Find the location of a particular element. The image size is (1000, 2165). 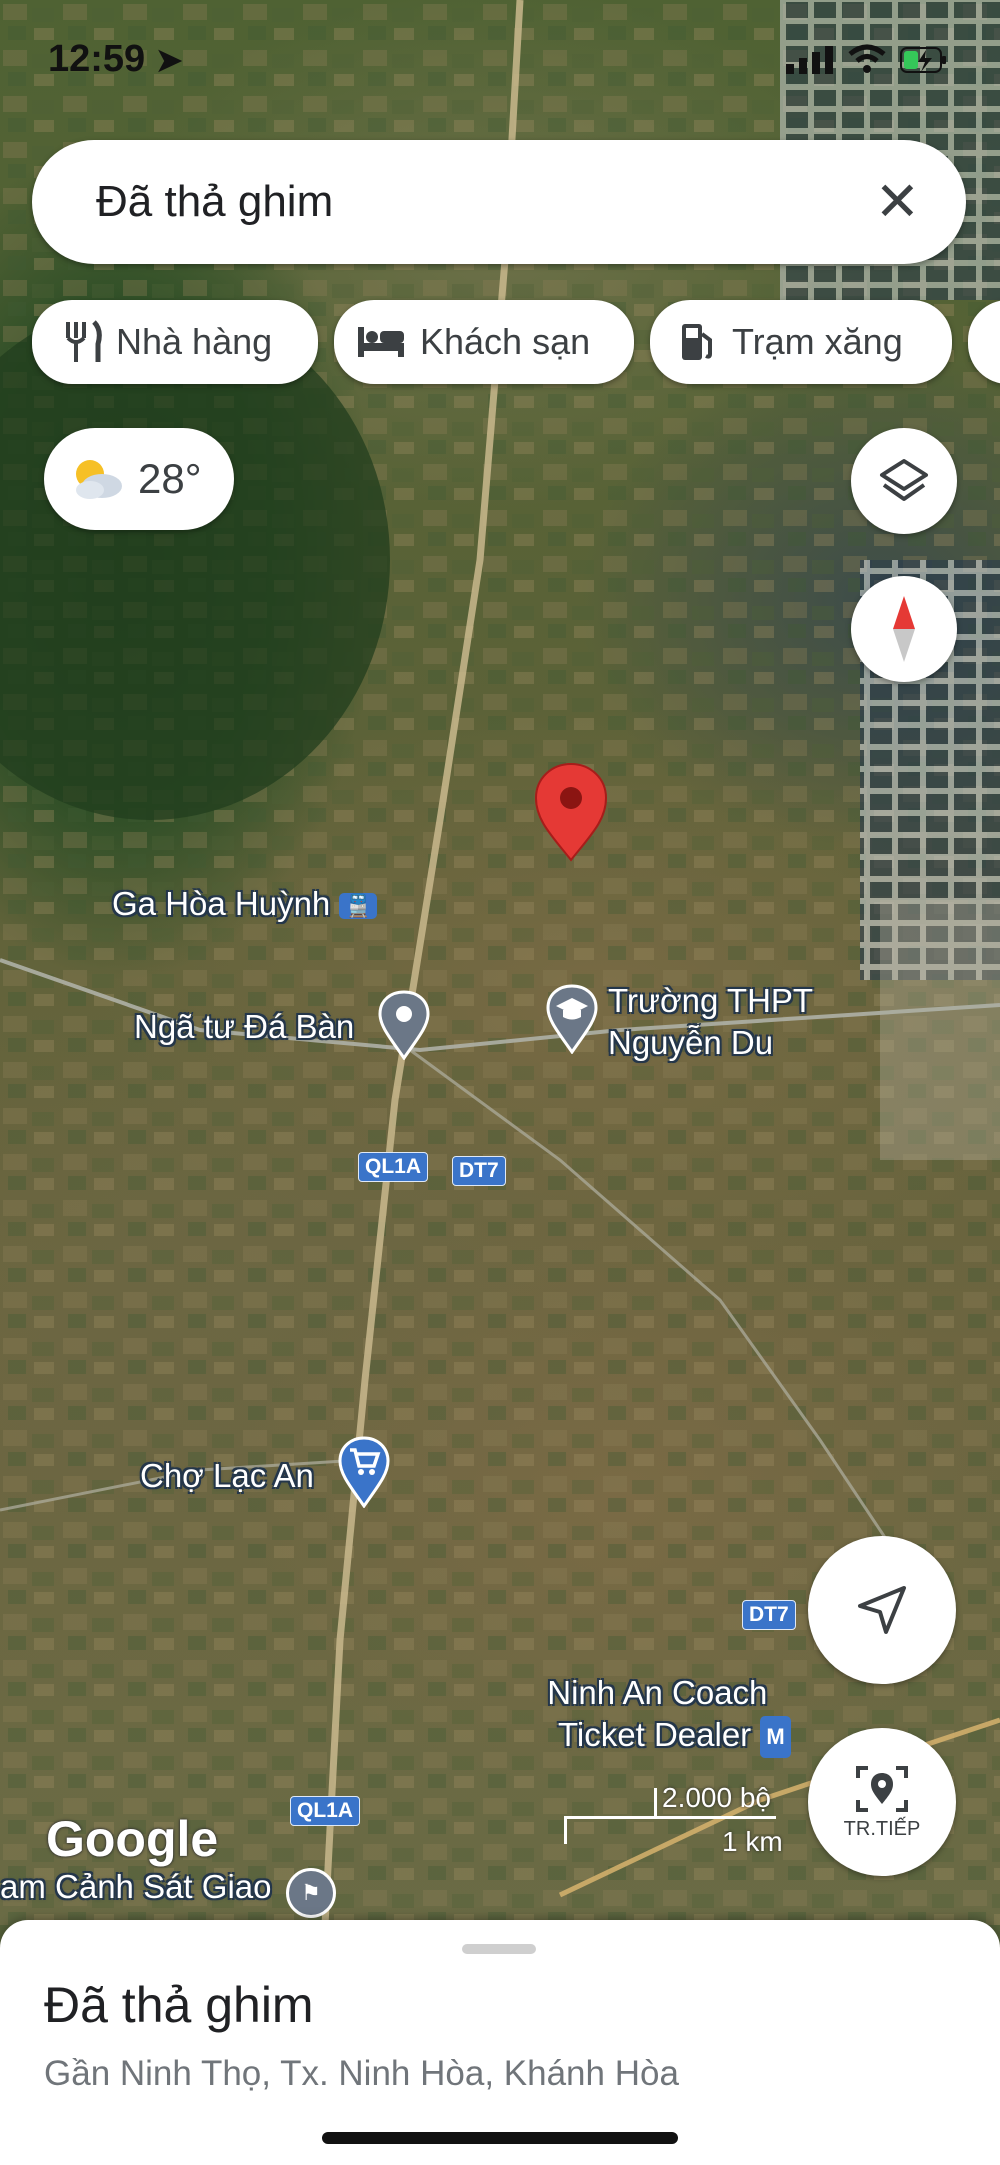

partly-cloudy-icon is located at coordinates (99, 479).